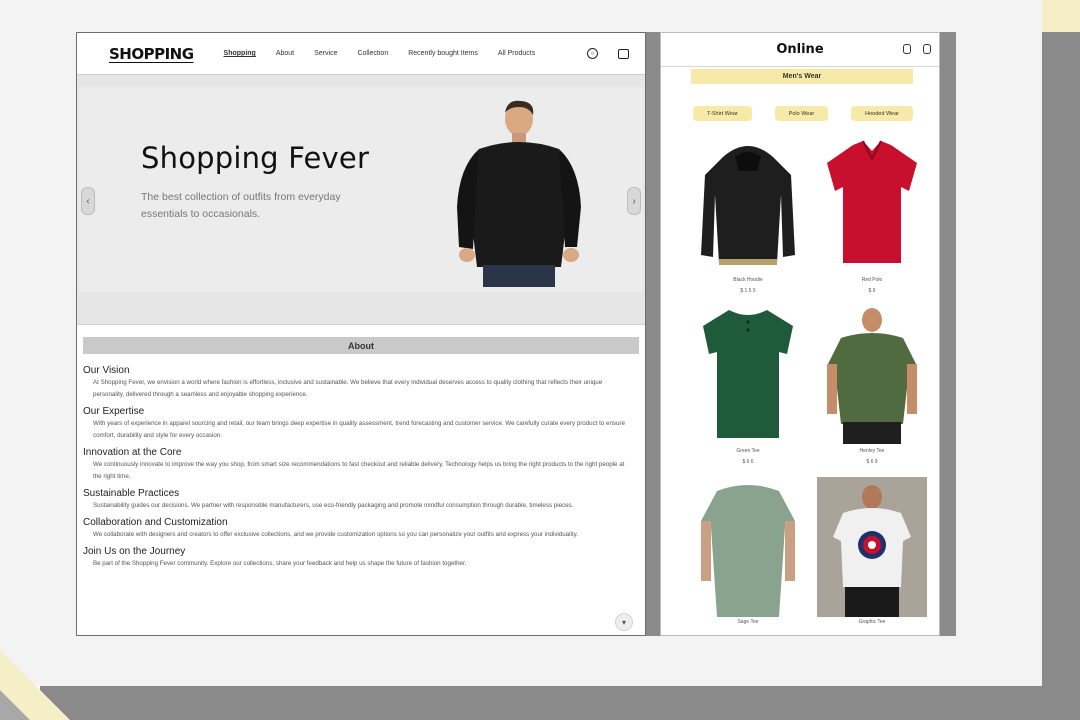 The width and height of the screenshot is (1080, 720). I want to click on product-card: Black Hoodie $ 1 5 5, so click(748, 214).